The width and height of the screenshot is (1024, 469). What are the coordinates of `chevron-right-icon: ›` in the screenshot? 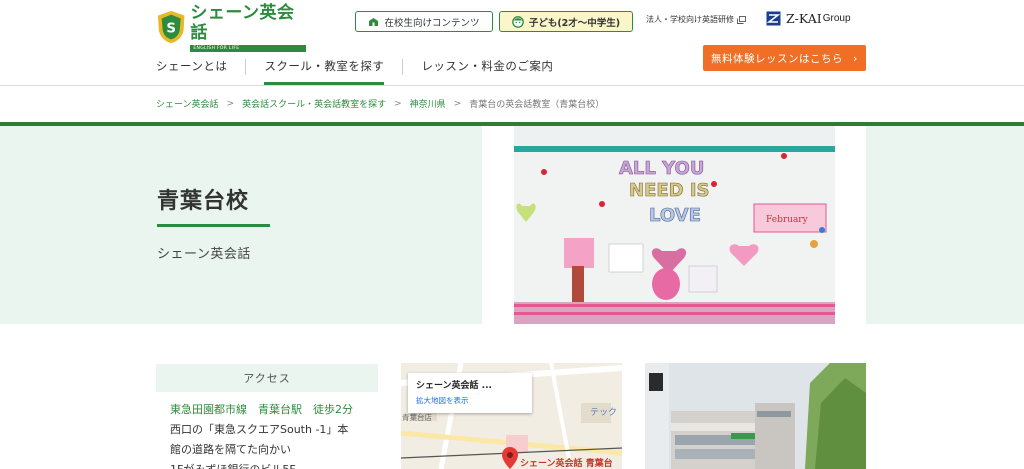 It's located at (855, 58).